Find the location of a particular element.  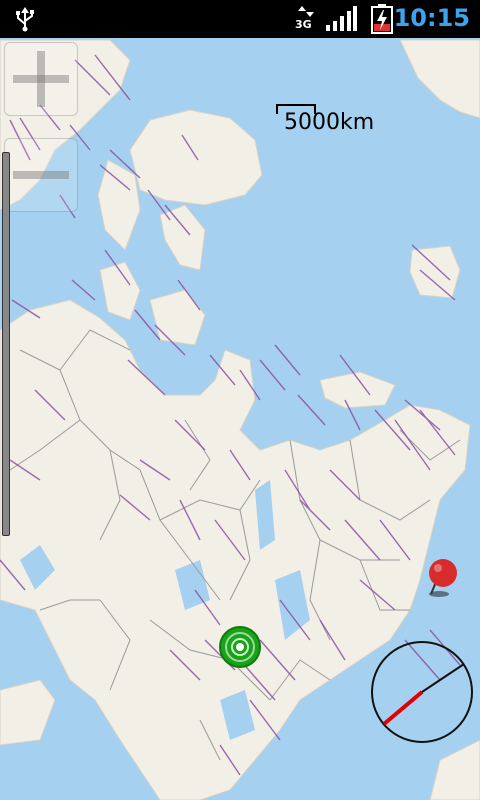

usb-icon is located at coordinates (25, 19).